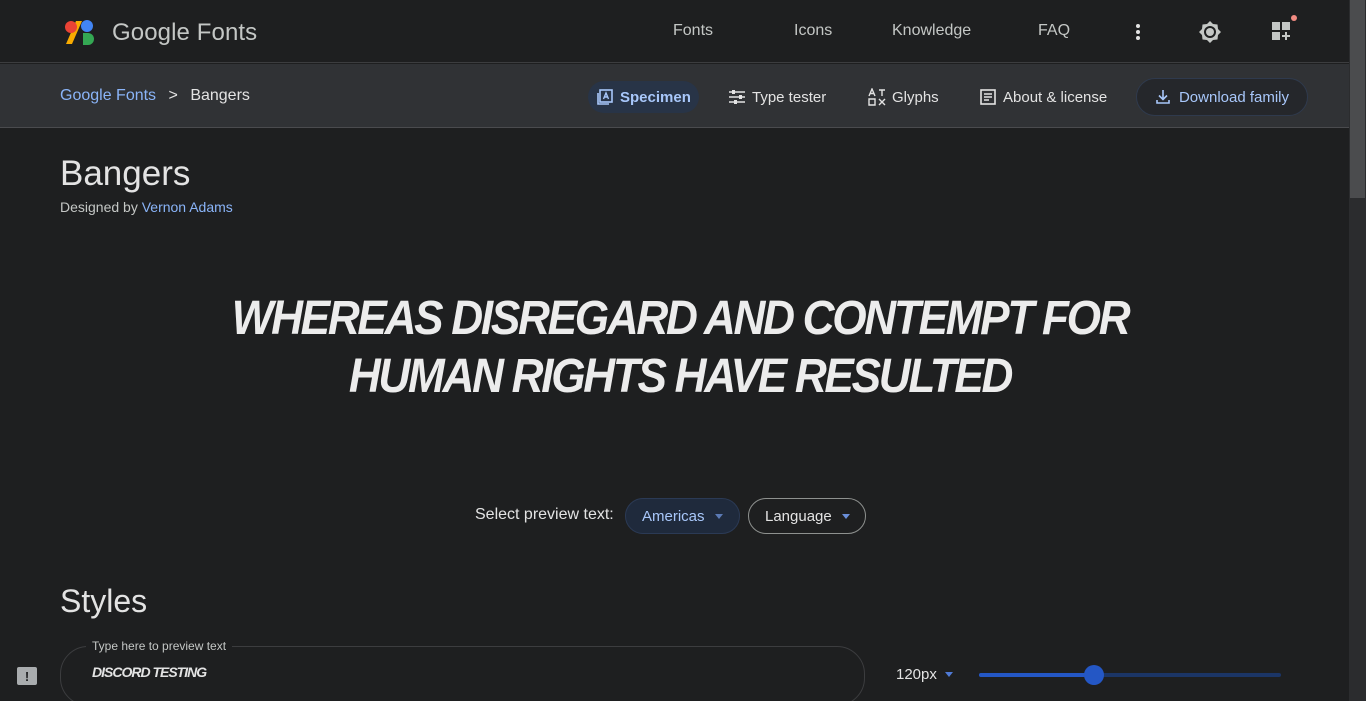 This screenshot has height=701, width=1366. Describe the element at coordinates (81, 32) in the screenshot. I see `google-fonts-logo-icon` at that location.